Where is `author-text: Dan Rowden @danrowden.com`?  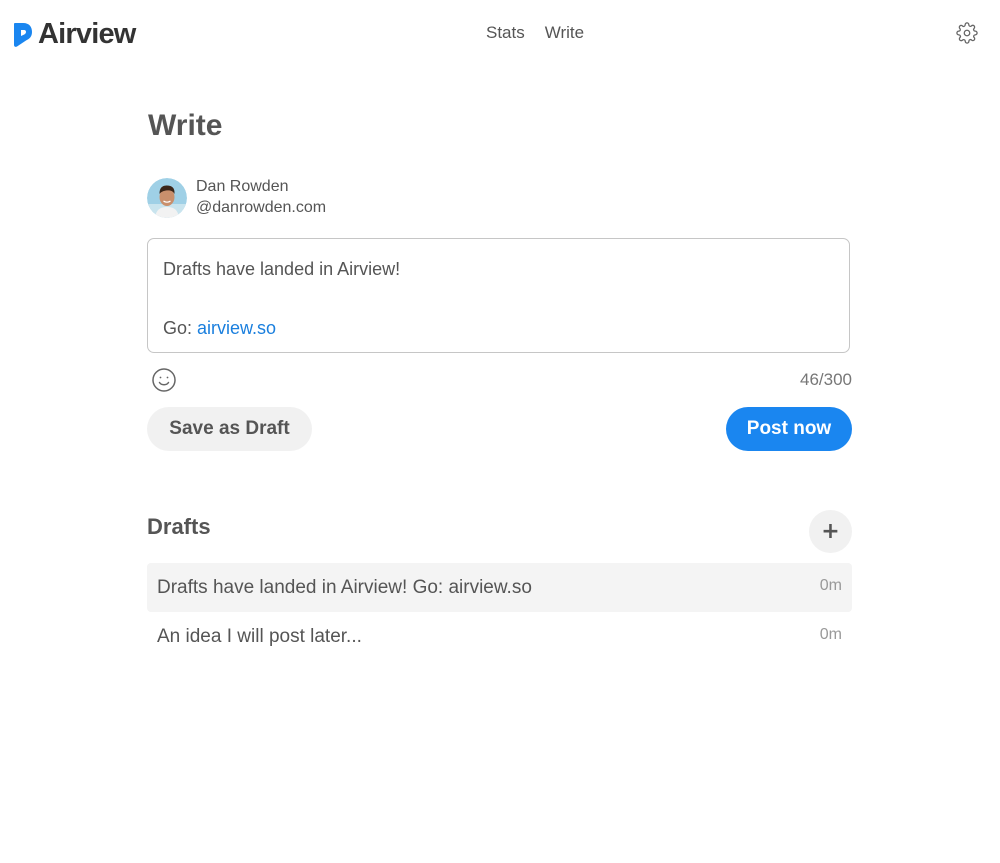 author-text: Dan Rowden @danrowden.com is located at coordinates (261, 198).